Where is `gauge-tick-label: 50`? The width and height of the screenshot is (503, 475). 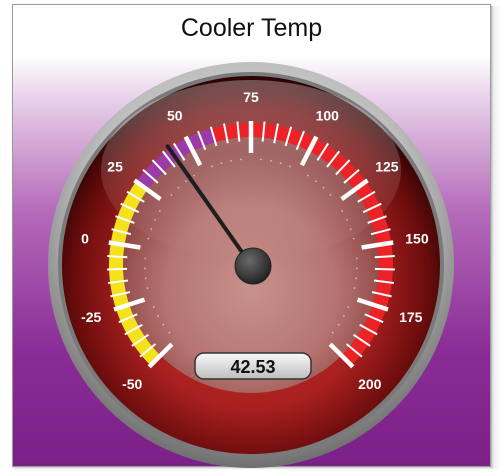
gauge-tick-label: 50 is located at coordinates (175, 115).